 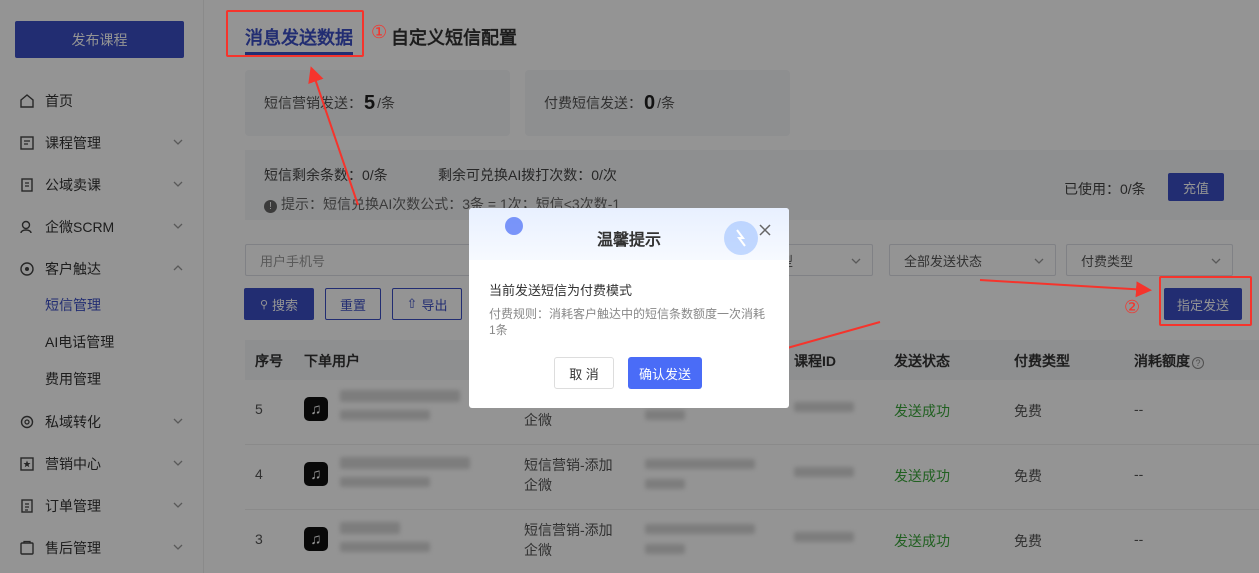 I want to click on cancel-button: 取 消, so click(x=584, y=373).